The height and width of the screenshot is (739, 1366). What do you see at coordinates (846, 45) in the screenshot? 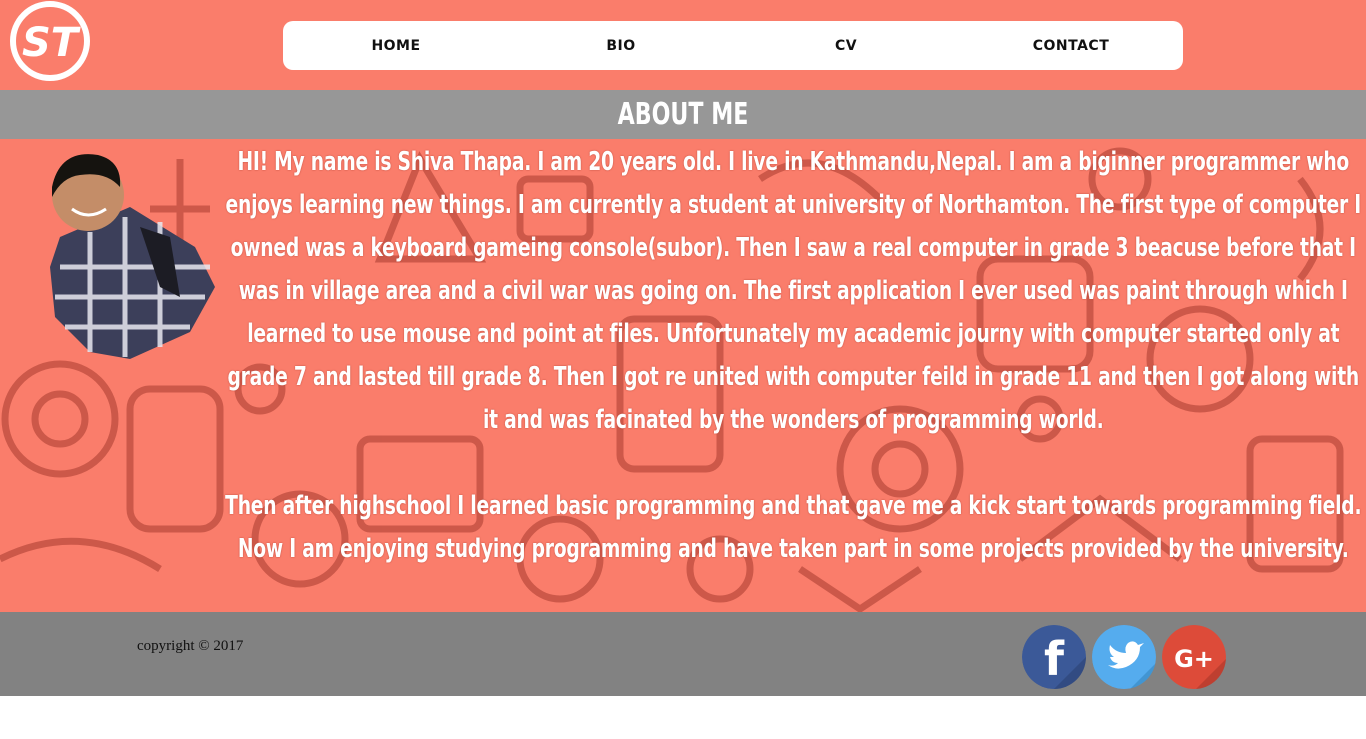
I see `nav-cv-link: CV` at bounding box center [846, 45].